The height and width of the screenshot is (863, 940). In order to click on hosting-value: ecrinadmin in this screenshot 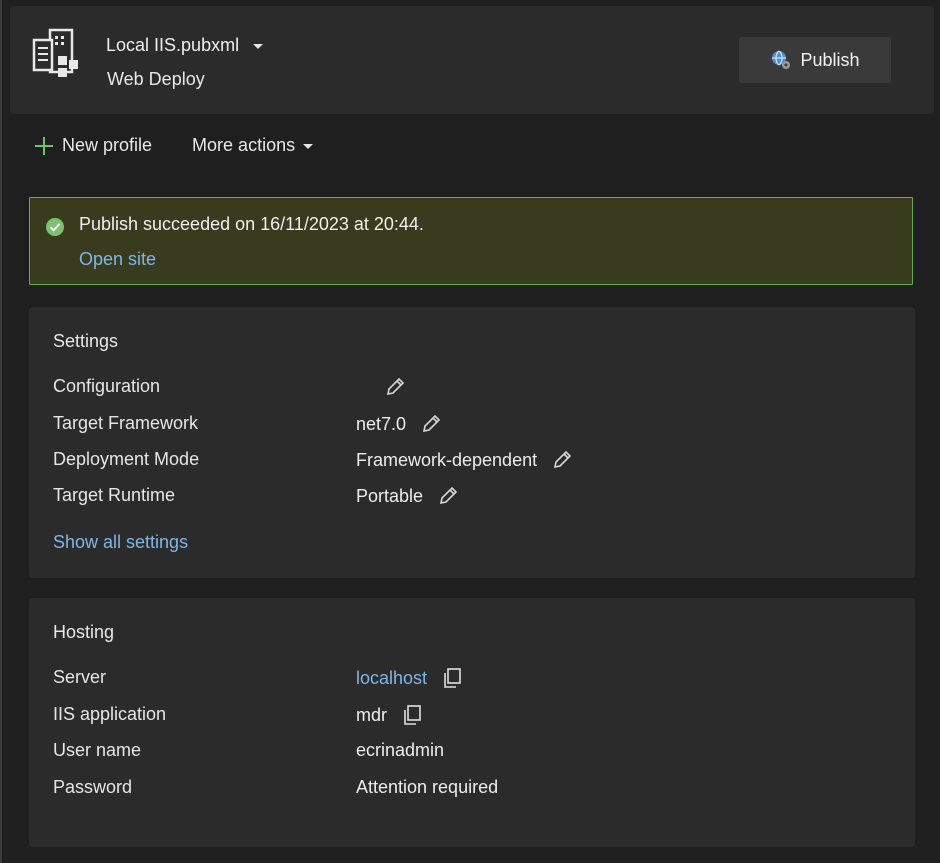, I will do `click(400, 750)`.